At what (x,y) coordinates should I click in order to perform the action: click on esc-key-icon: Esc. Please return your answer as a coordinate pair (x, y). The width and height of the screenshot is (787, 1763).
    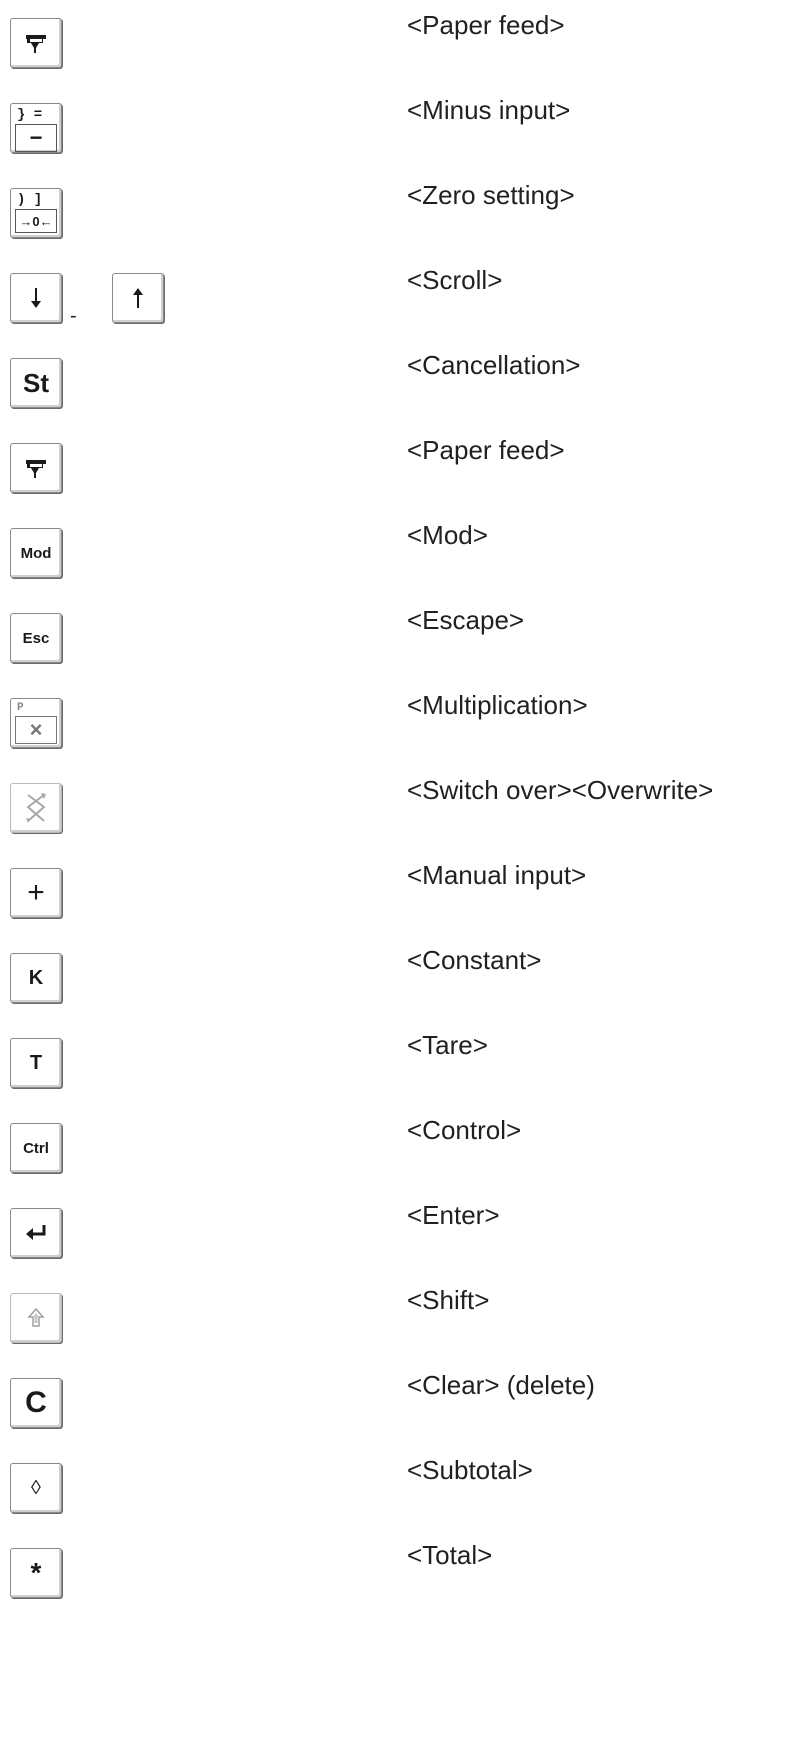
    Looking at the image, I should click on (36, 638).